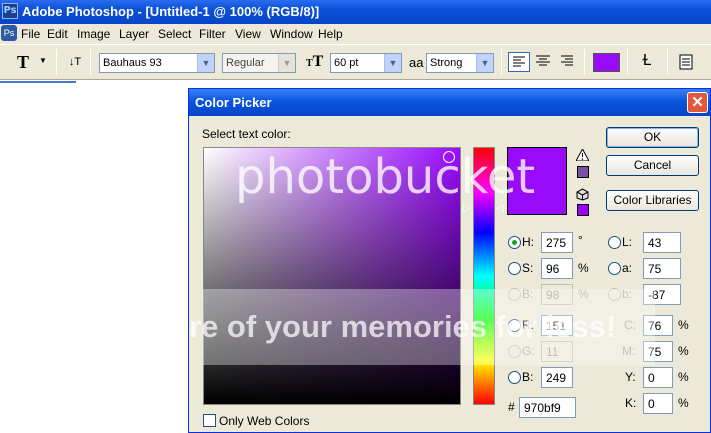  Describe the element at coordinates (652, 137) in the screenshot. I see `ok-button: OK` at that location.